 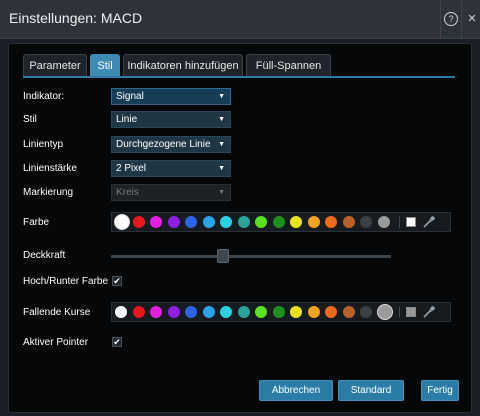 What do you see at coordinates (288, 65) in the screenshot?
I see `tab-fuell-spannen: Füll-Spannen` at bounding box center [288, 65].